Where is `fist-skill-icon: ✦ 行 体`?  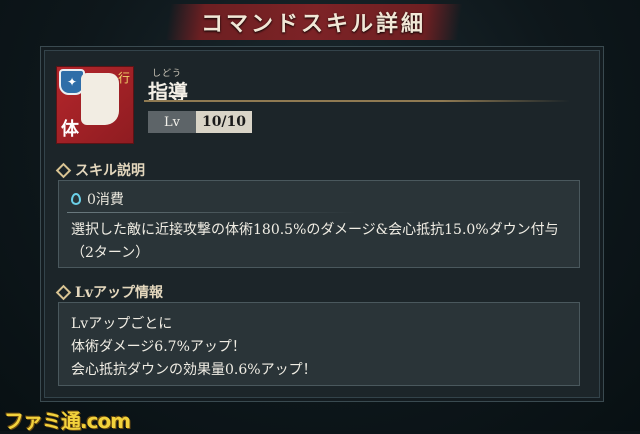
fist-skill-icon: ✦ 行 体 is located at coordinates (95, 105).